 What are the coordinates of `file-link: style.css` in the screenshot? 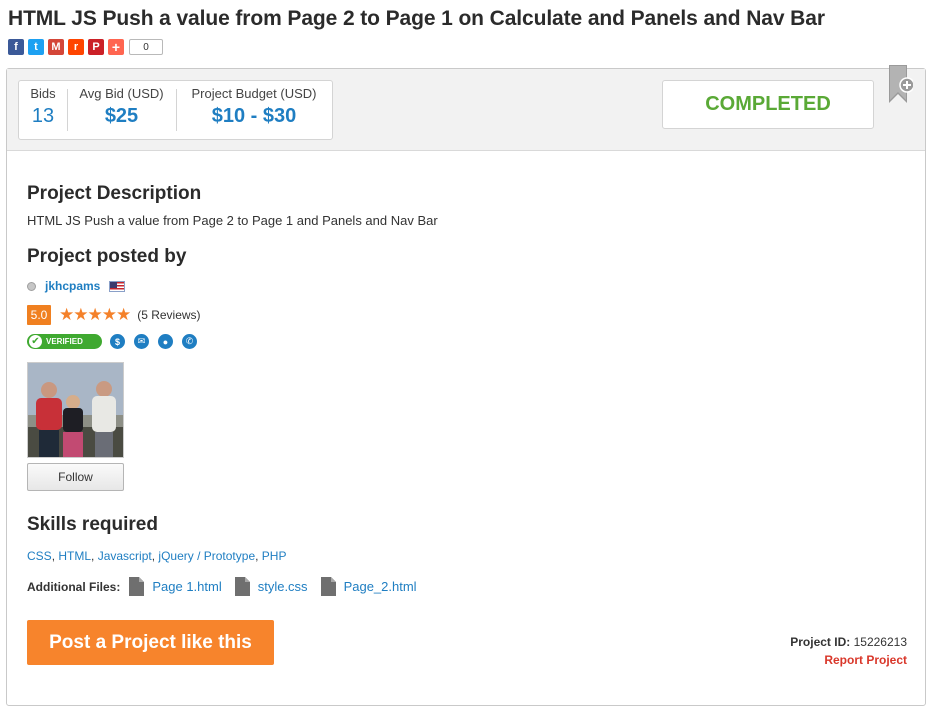 It's located at (283, 586).